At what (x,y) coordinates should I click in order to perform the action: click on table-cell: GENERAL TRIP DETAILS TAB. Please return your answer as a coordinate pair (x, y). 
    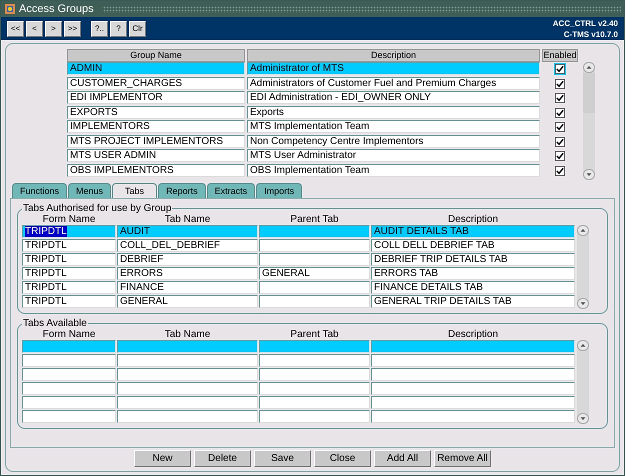
    Looking at the image, I should click on (473, 301).